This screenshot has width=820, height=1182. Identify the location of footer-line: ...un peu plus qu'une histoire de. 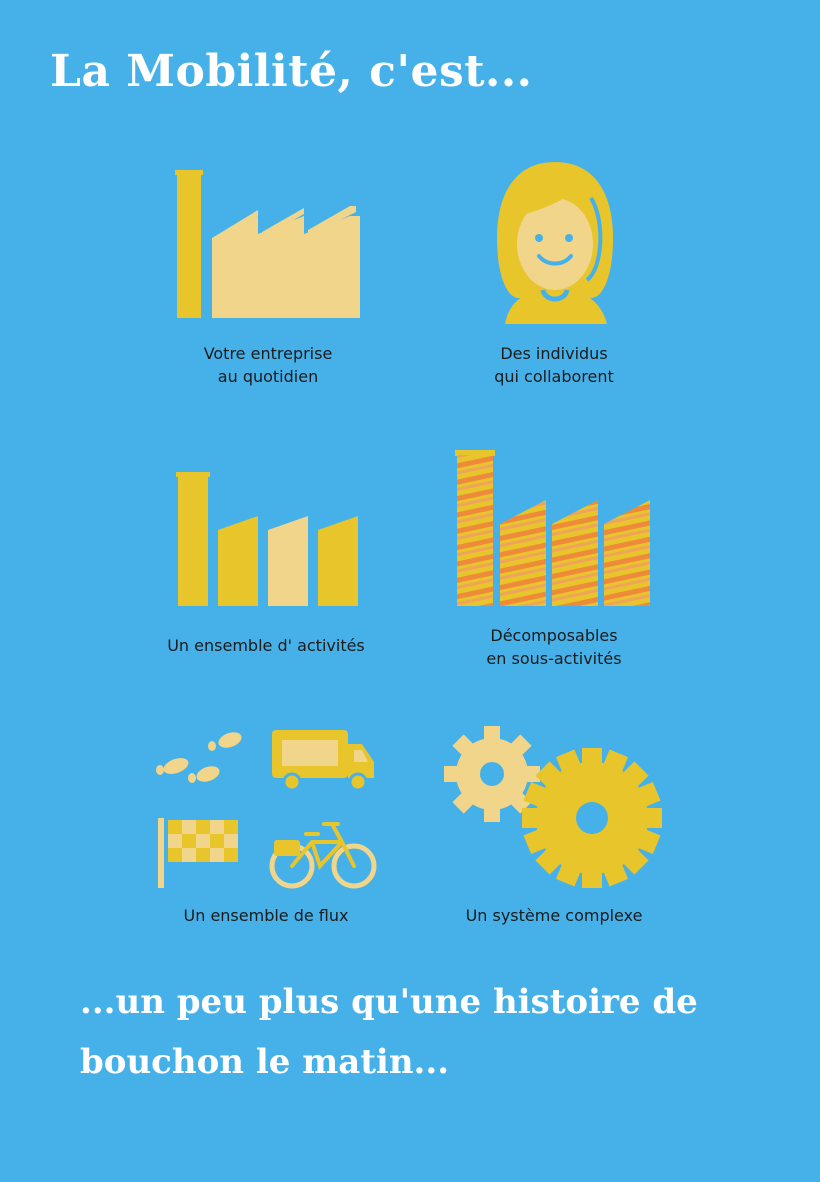
(389, 1002).